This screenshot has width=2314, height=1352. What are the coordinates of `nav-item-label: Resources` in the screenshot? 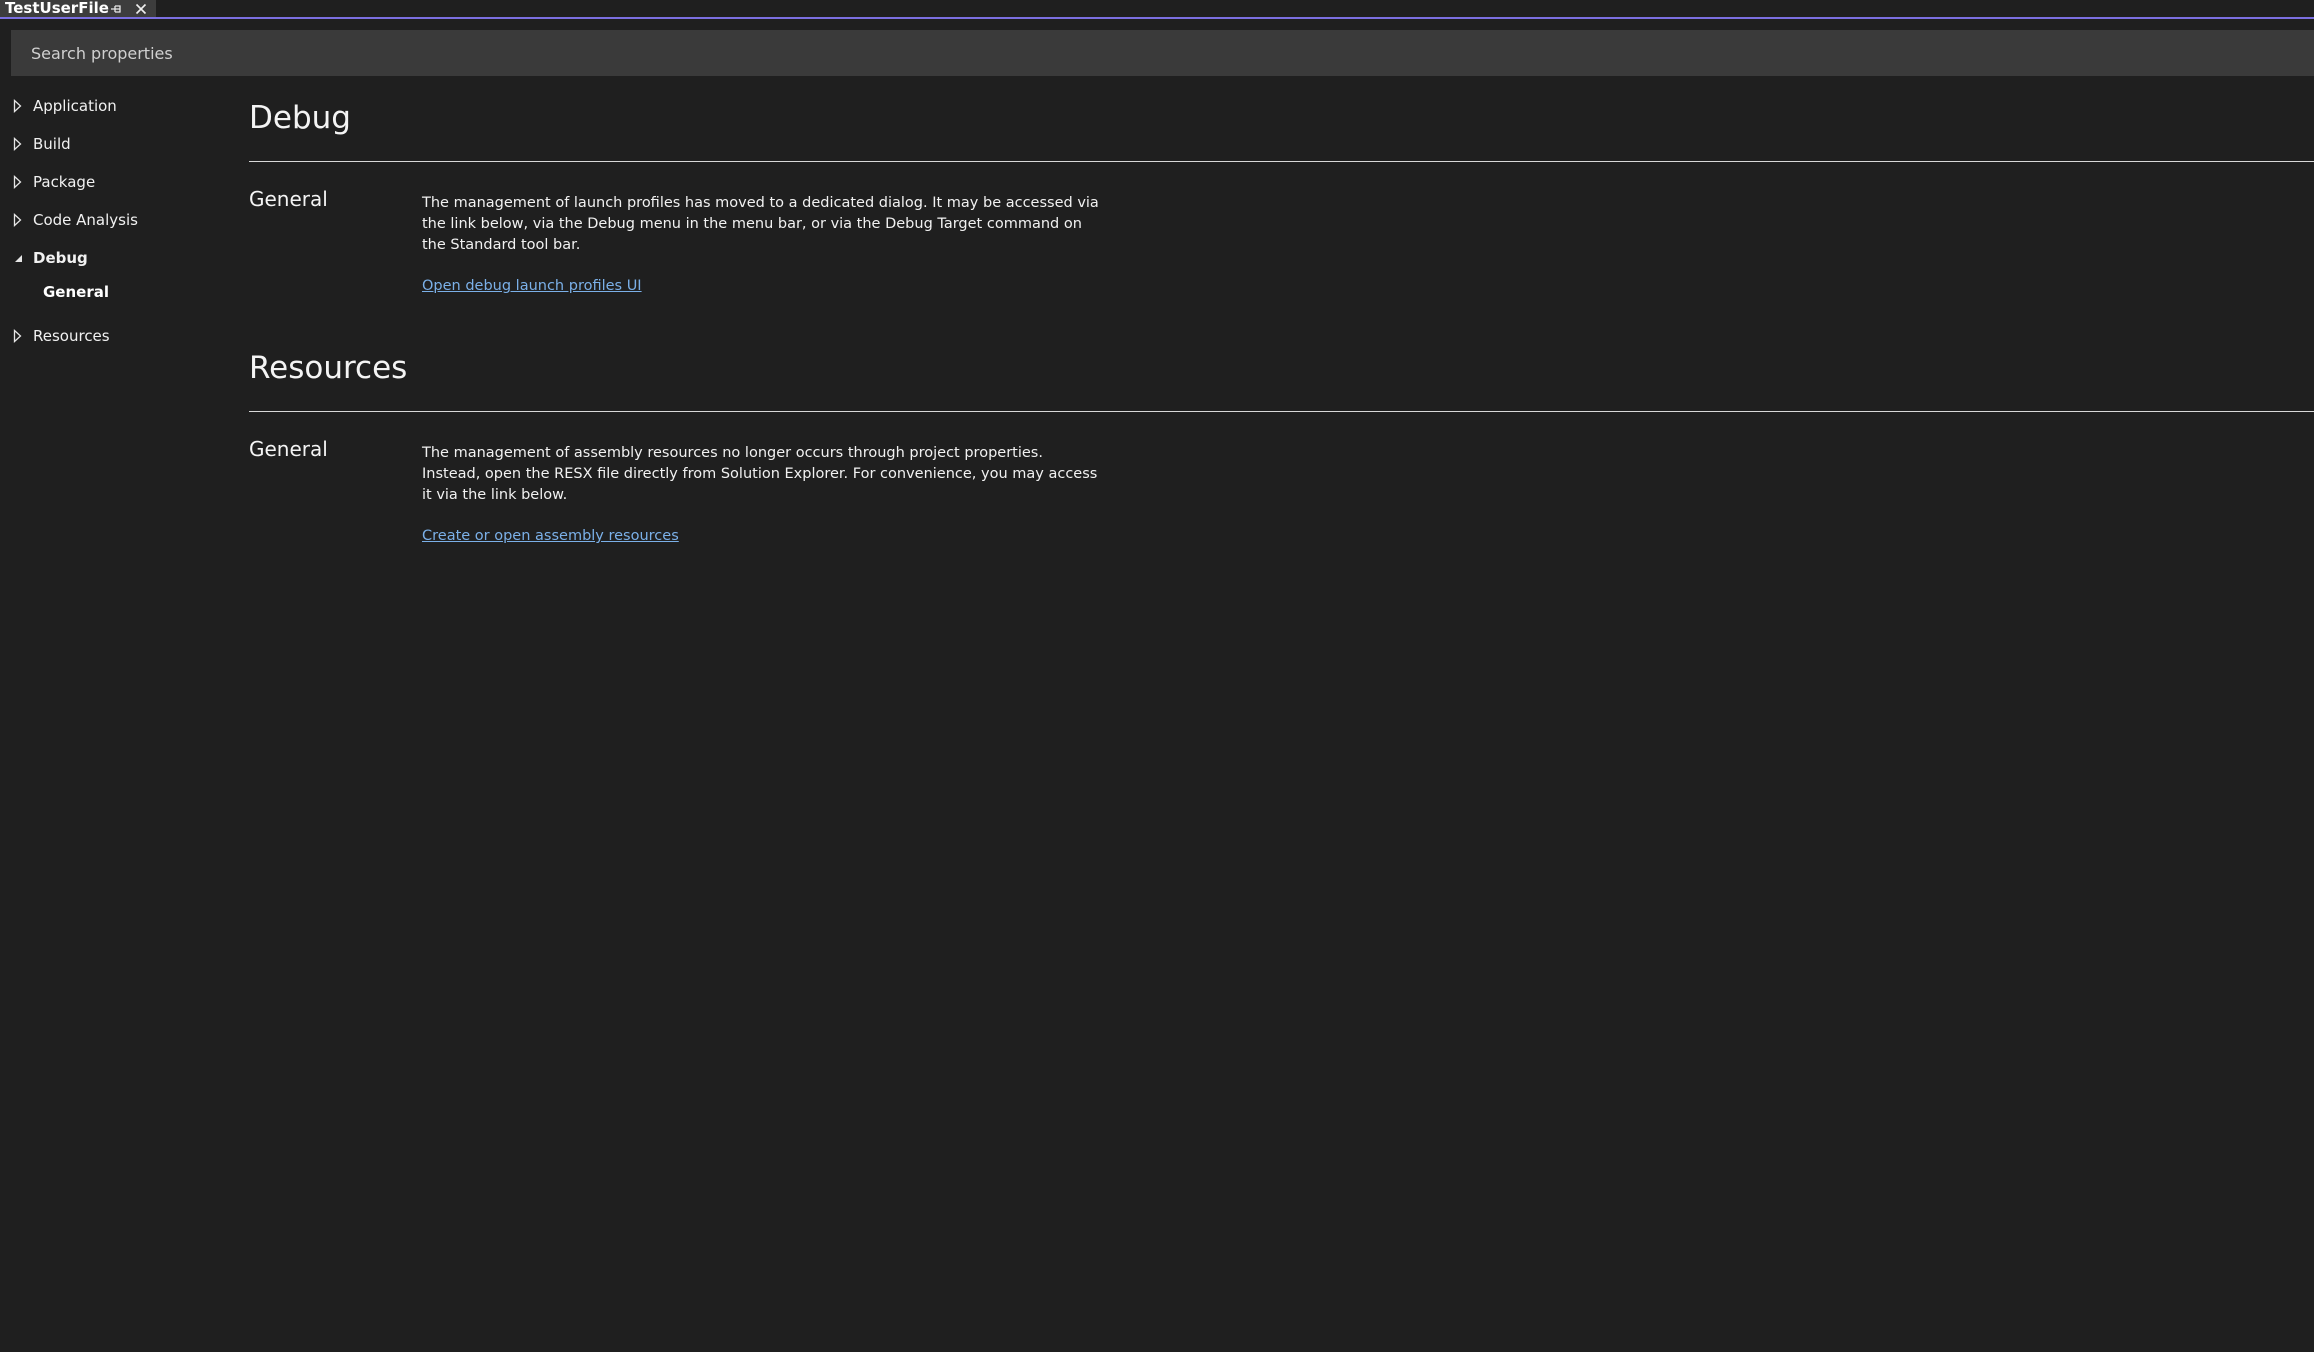 It's located at (71, 336).